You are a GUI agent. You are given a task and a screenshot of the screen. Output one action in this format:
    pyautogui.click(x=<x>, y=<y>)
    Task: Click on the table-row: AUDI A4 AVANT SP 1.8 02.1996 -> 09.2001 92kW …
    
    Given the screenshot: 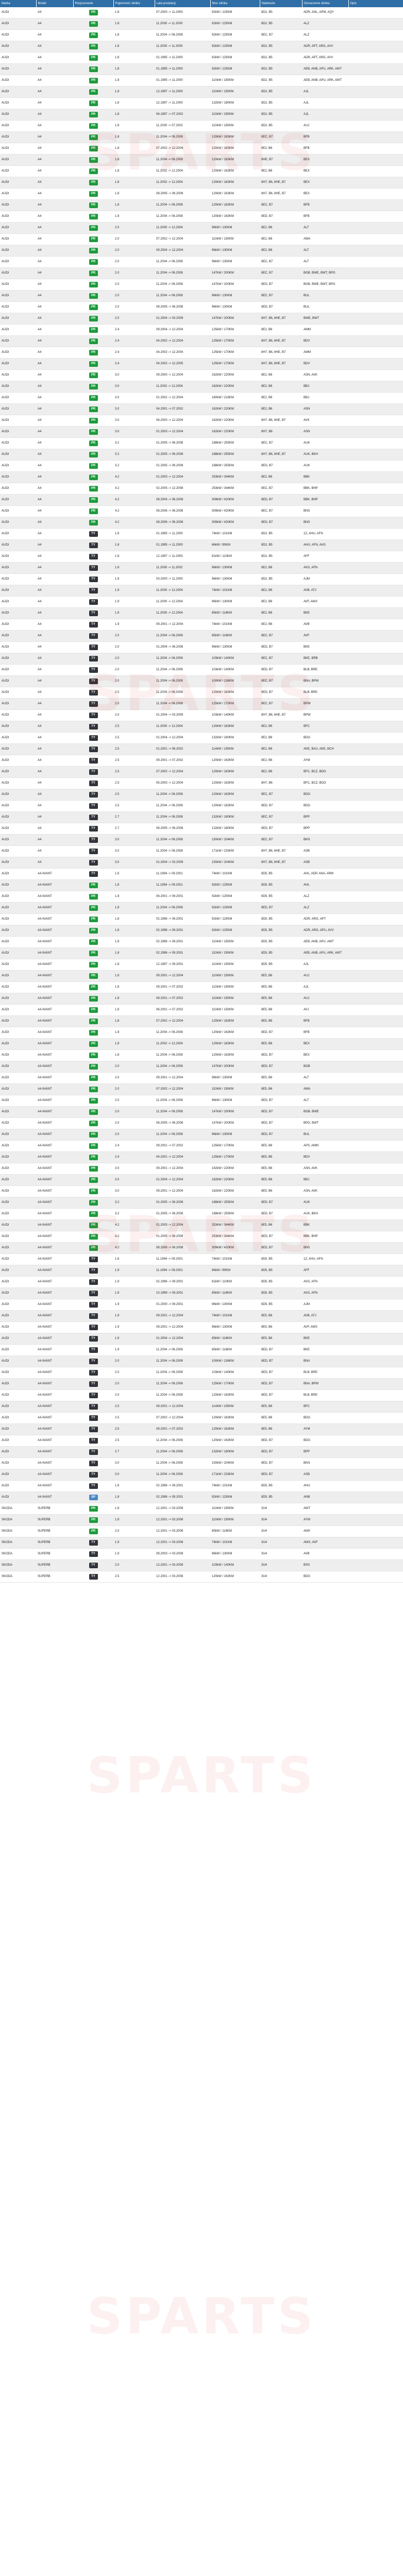 What is the action you would take?
    pyautogui.click(x=202, y=1498)
    